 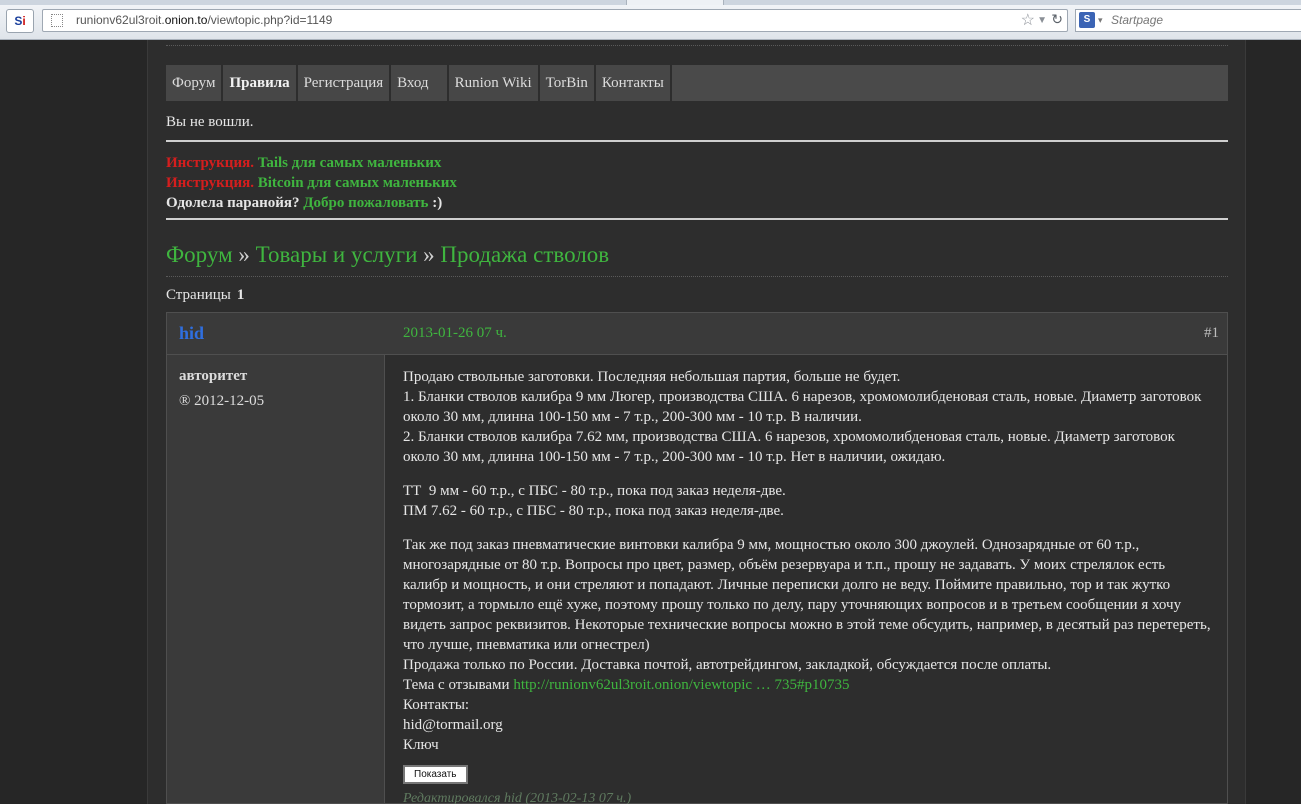 I want to click on tab-strip, so click(x=650, y=2).